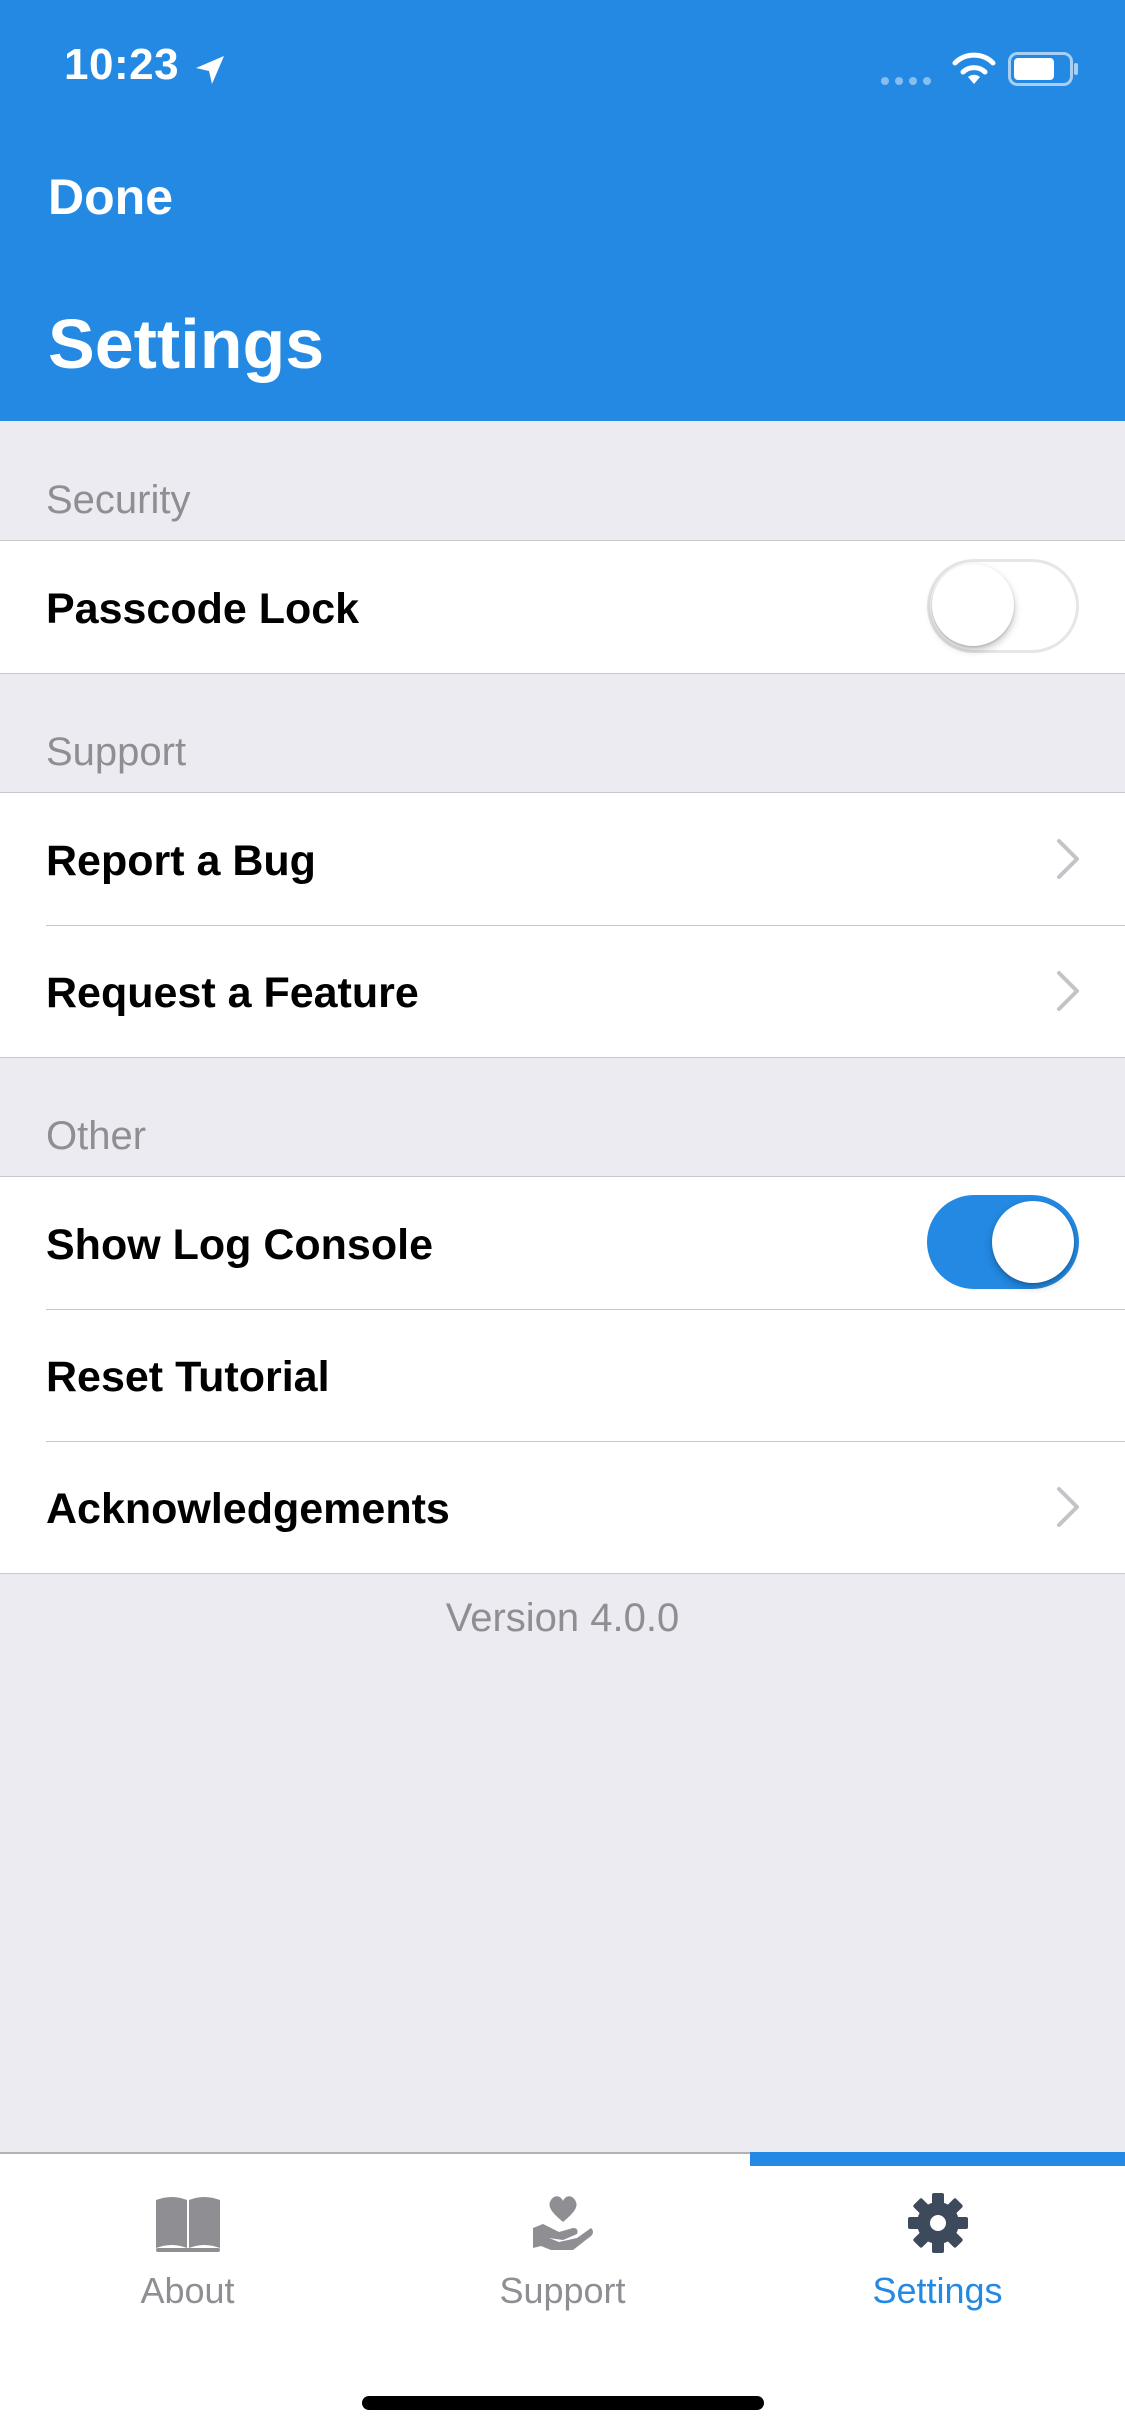  Describe the element at coordinates (118, 500) in the screenshot. I see `section-header-security: Security` at that location.